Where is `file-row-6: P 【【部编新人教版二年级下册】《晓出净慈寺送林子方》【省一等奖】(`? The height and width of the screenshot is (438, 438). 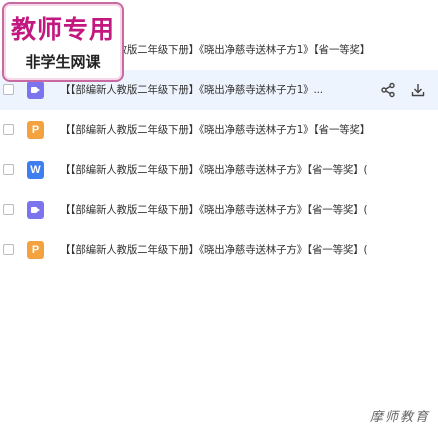 file-row-6: P 【【部编新人教版二年级下册】《晓出净慈寺送林子方》【省一等奖】( is located at coordinates (219, 250).